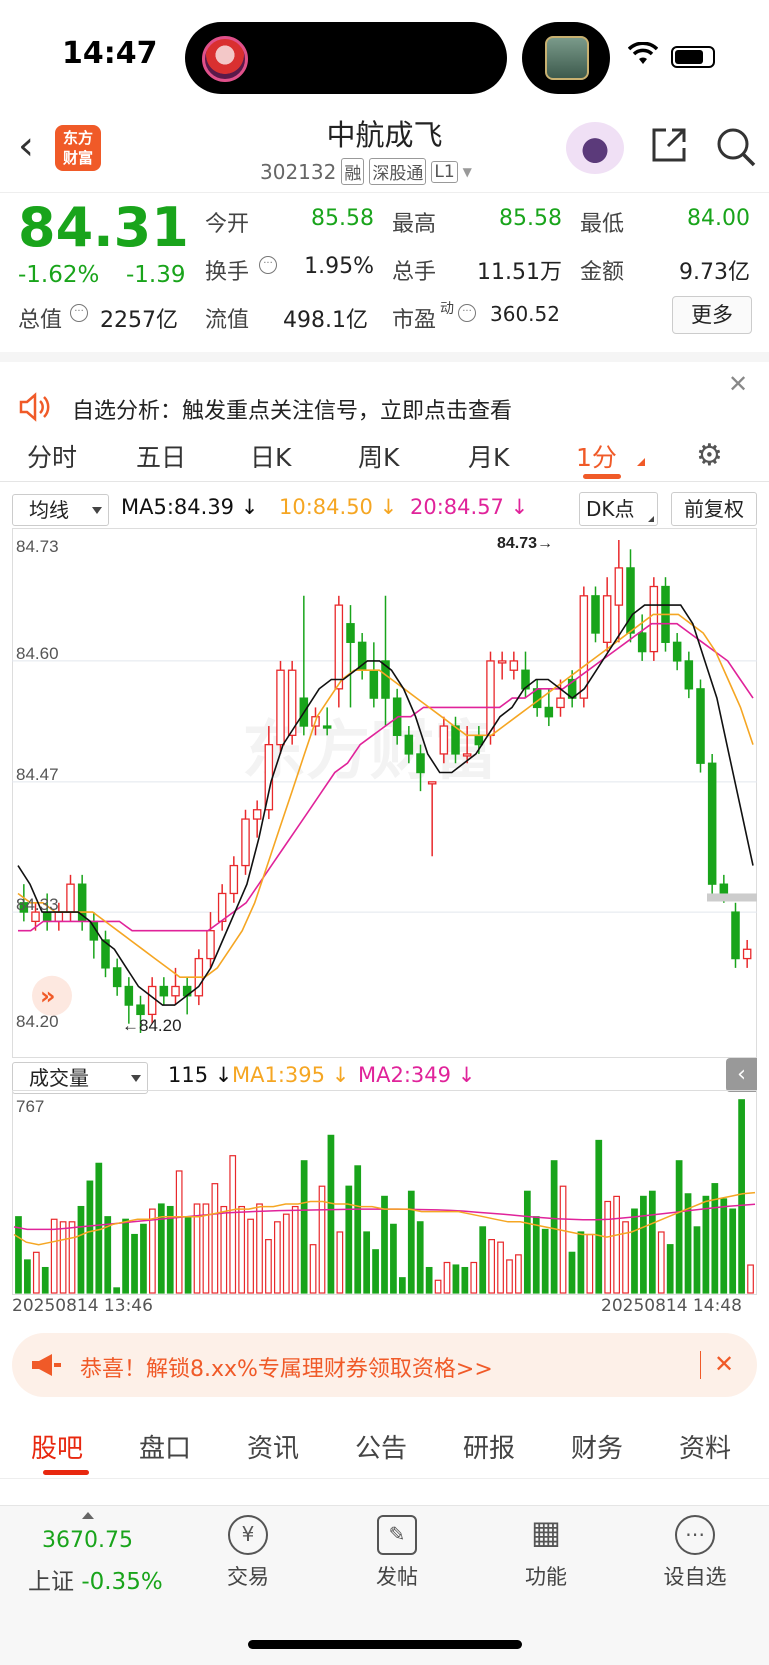  Describe the element at coordinates (40, 320) in the screenshot. I see `quote-label: 总值` at that location.